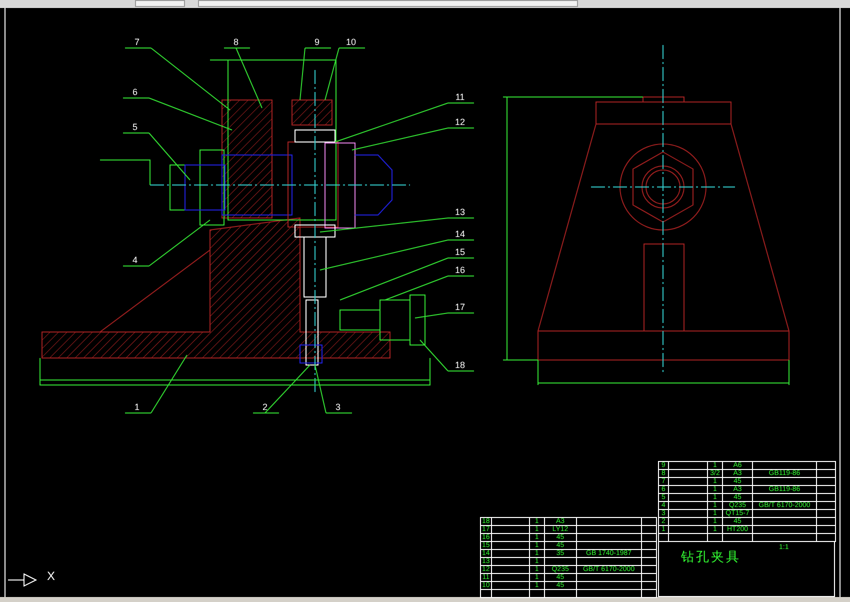 This screenshot has height=602, width=850. I want to click on axis-label: X, so click(51, 576).